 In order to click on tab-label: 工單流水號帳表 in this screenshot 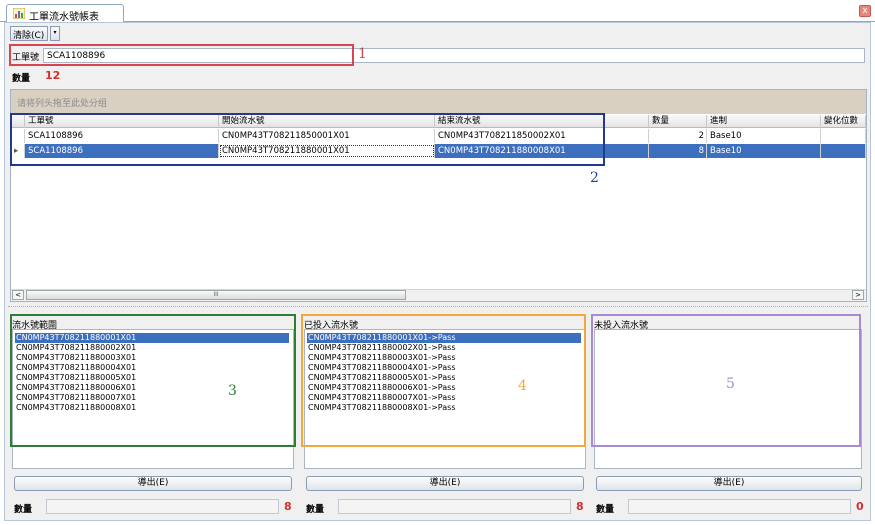, I will do `click(64, 17)`.